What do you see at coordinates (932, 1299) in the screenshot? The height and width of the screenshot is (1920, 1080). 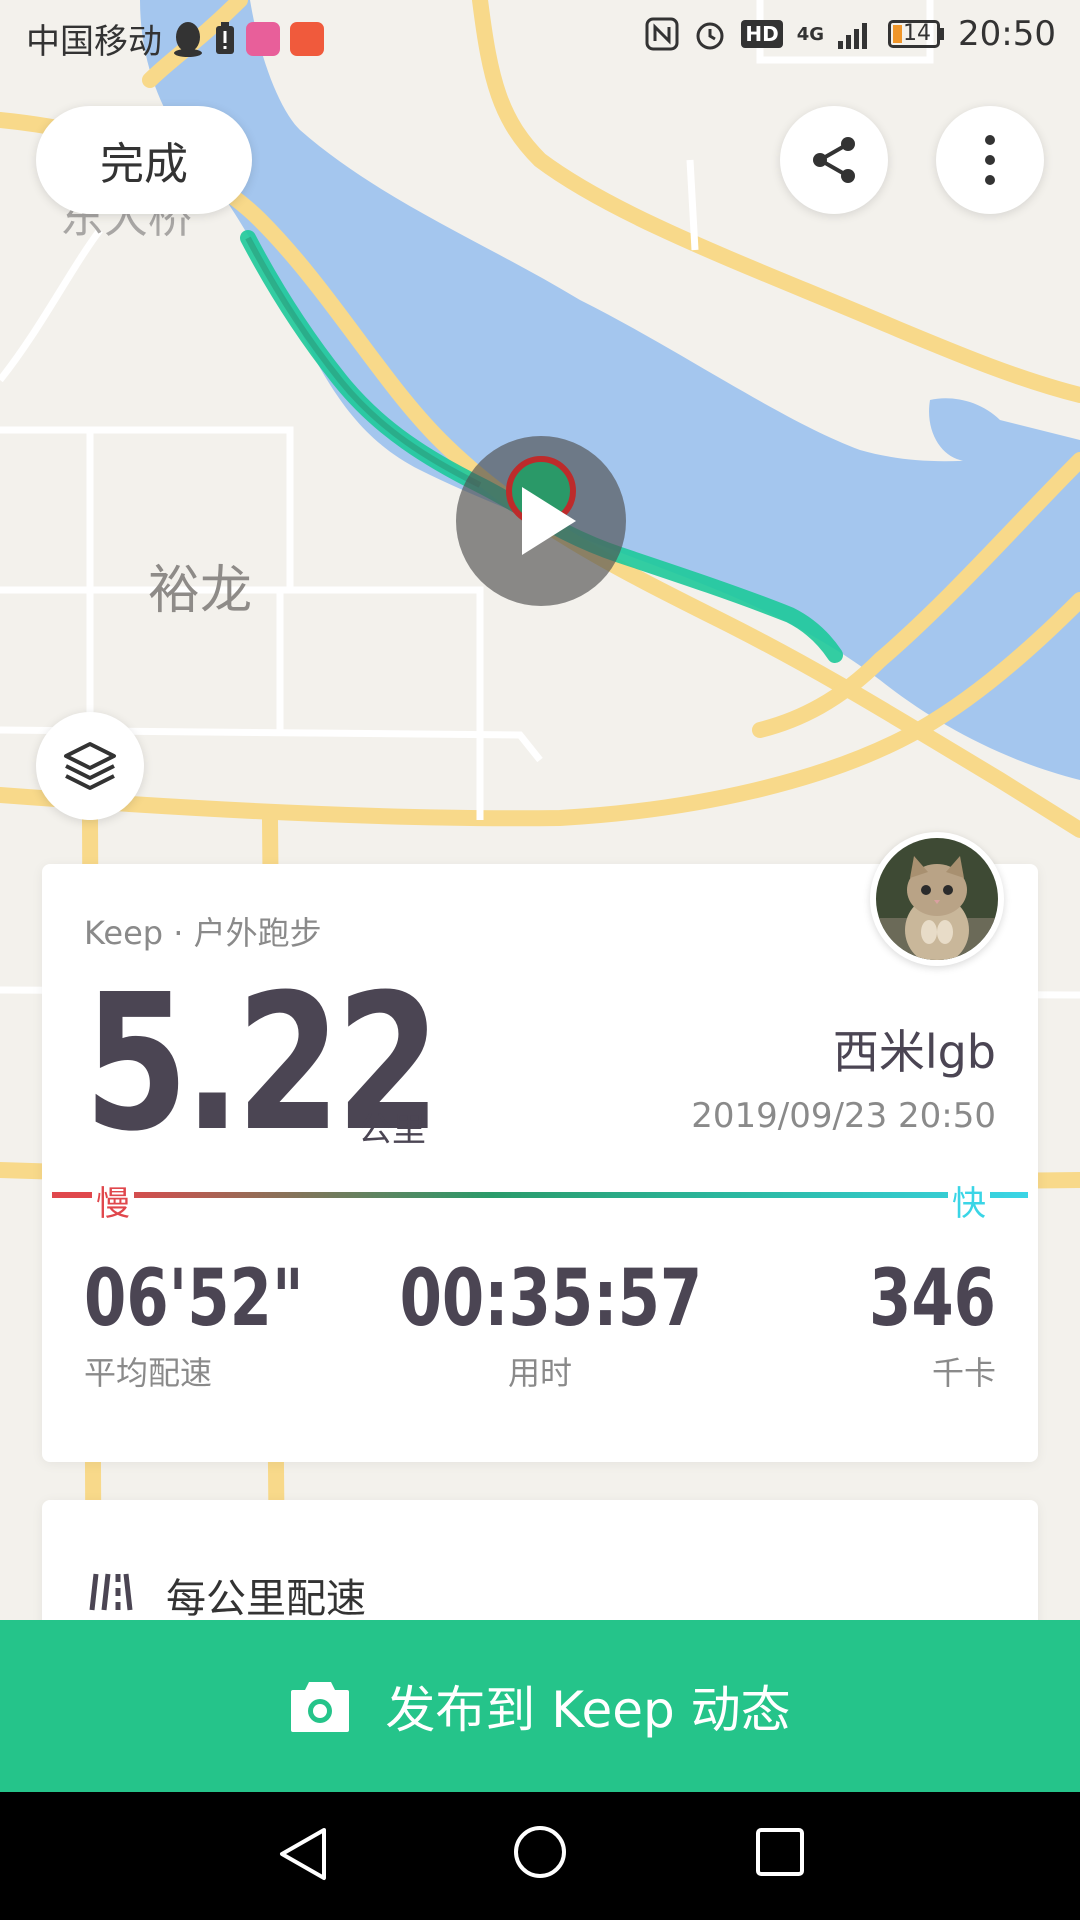 I see `calories-value: 346` at bounding box center [932, 1299].